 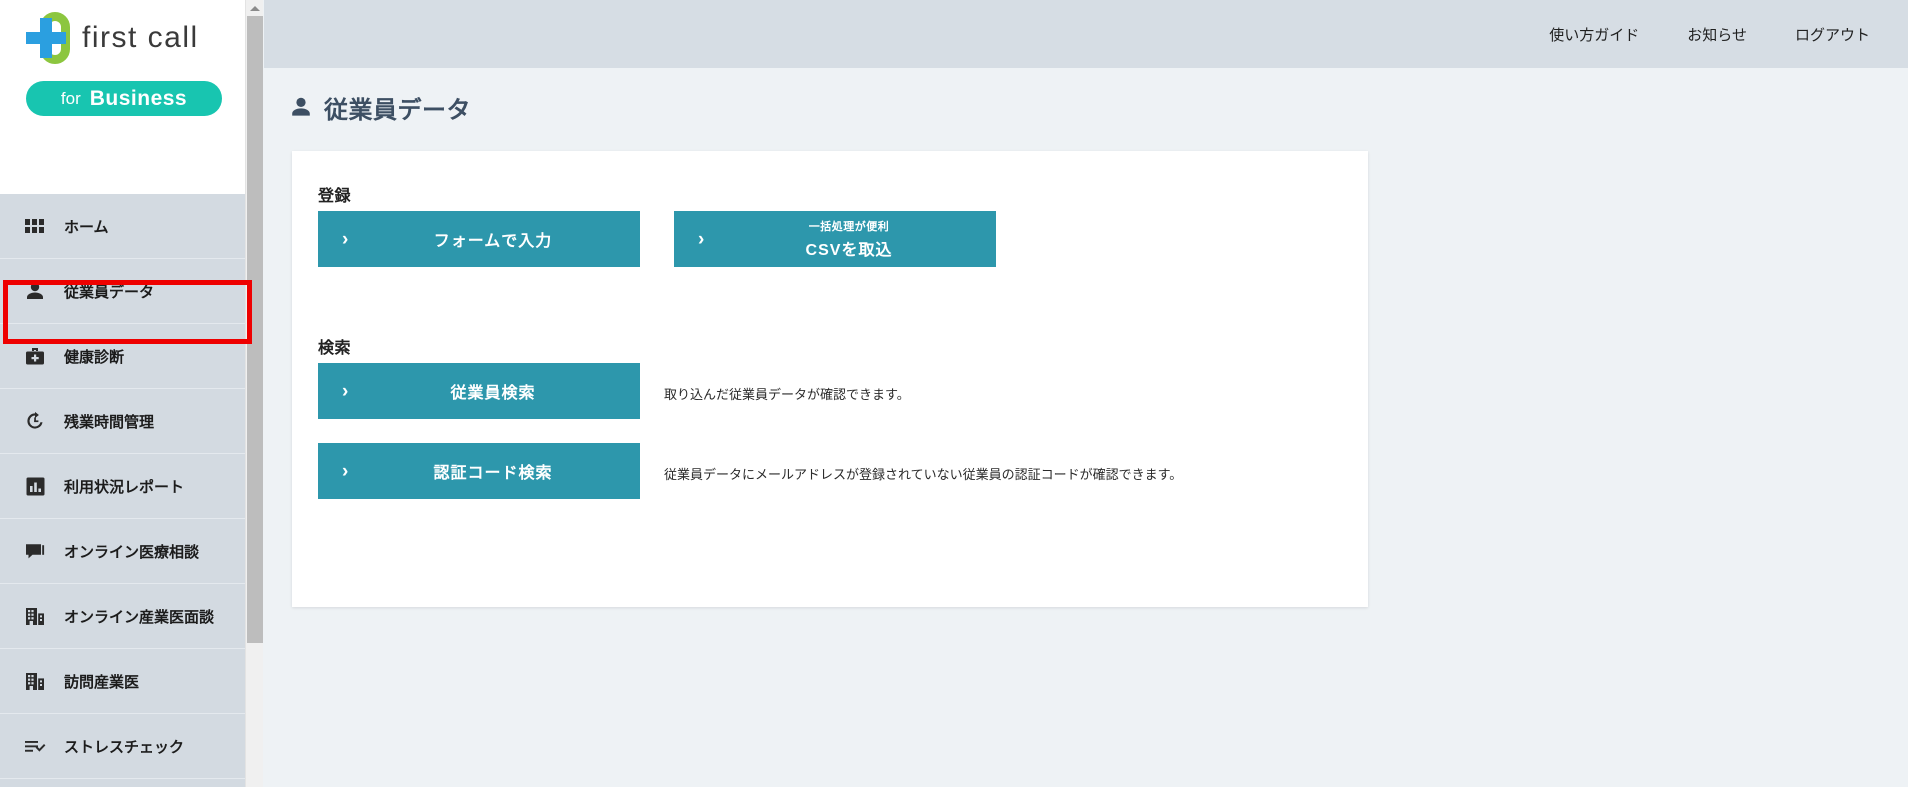 What do you see at coordinates (493, 241) in the screenshot?
I see `form-input-button-label: フォームで入力` at bounding box center [493, 241].